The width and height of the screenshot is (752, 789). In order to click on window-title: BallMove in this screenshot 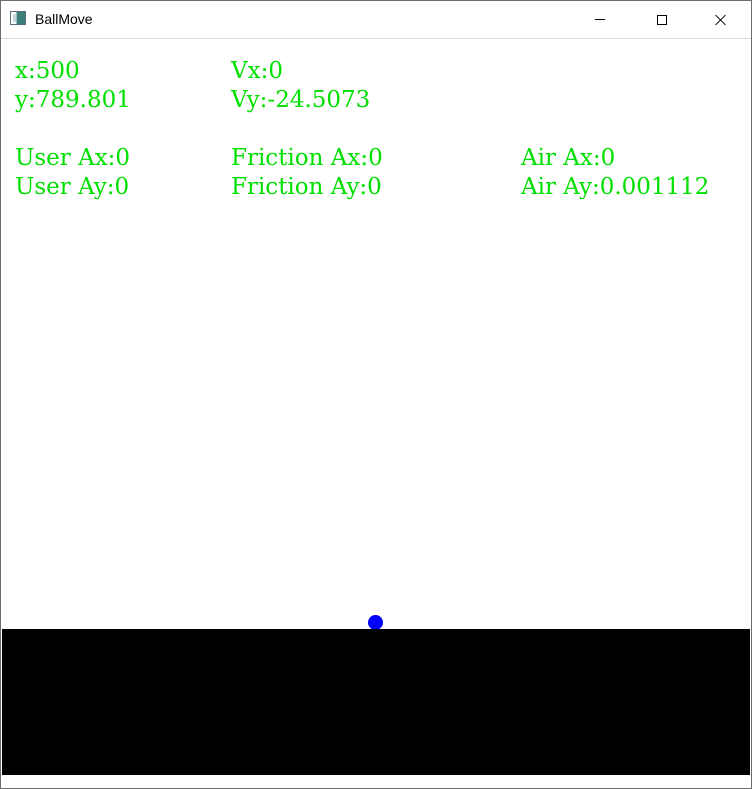, I will do `click(64, 19)`.